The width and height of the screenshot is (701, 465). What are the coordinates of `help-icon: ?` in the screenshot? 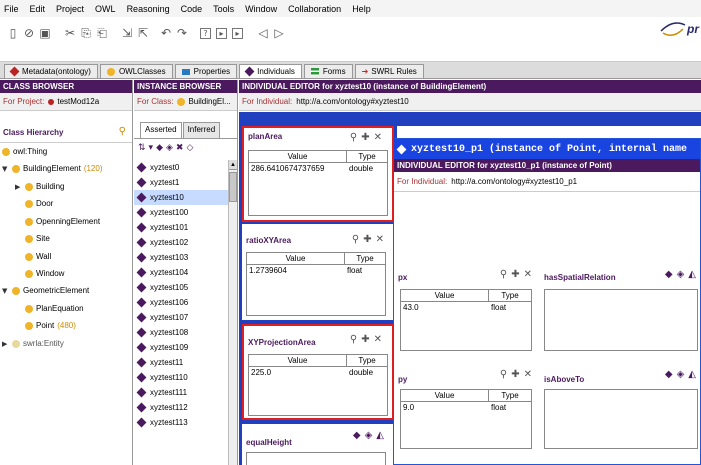 It's located at (205, 33).